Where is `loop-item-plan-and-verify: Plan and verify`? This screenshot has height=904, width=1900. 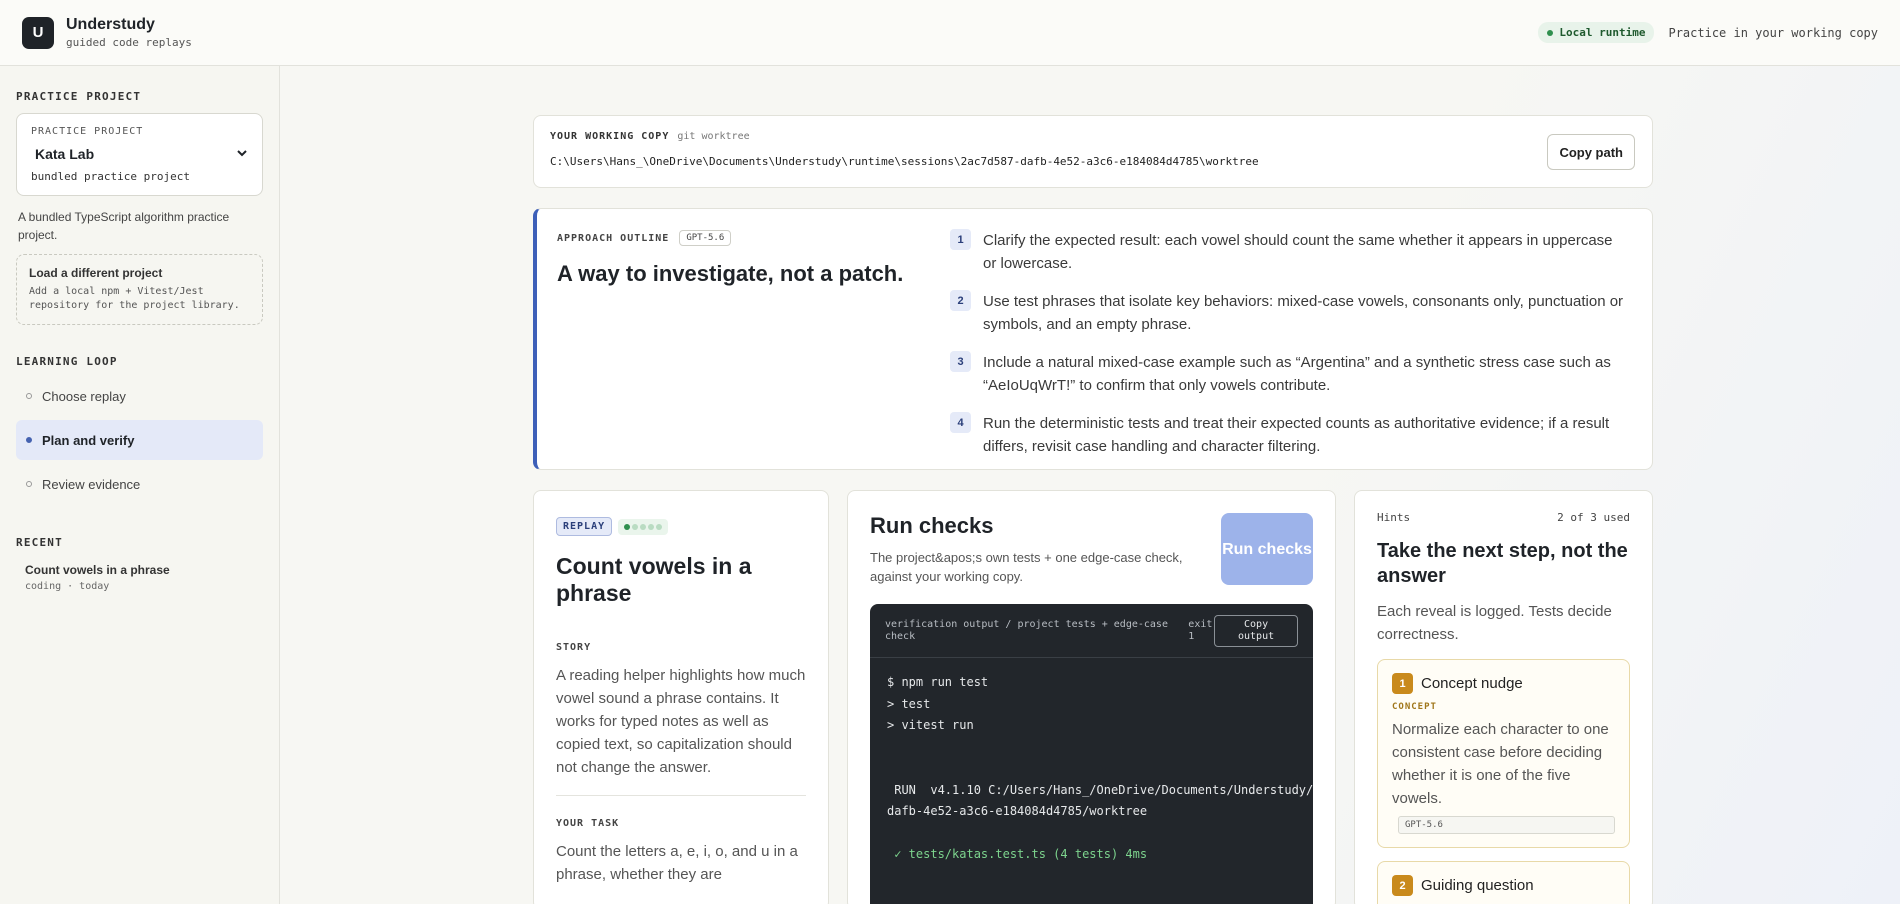
loop-item-plan-and-verify: Plan and verify is located at coordinates (139, 440).